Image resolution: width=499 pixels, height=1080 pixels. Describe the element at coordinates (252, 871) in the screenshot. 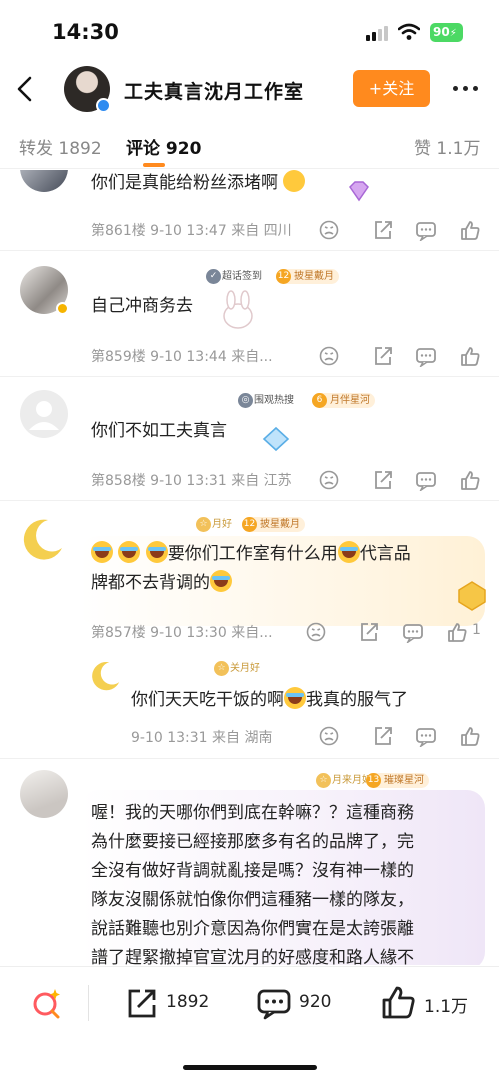

I see `comment-line: 全沒有做好背調就亂接是嗎？沒有神一樣的` at that location.